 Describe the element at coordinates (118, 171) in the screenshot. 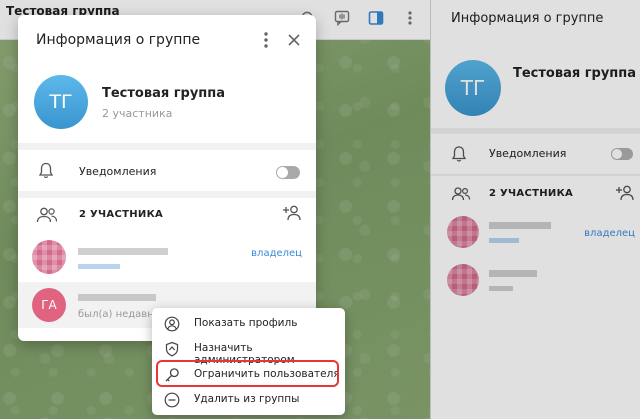

I see `notifications-label: Уведомления` at that location.